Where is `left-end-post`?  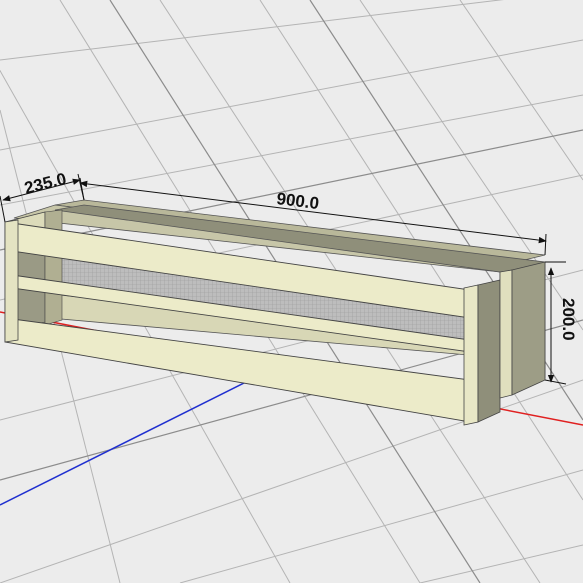
left-end-post is located at coordinates (53, 267).